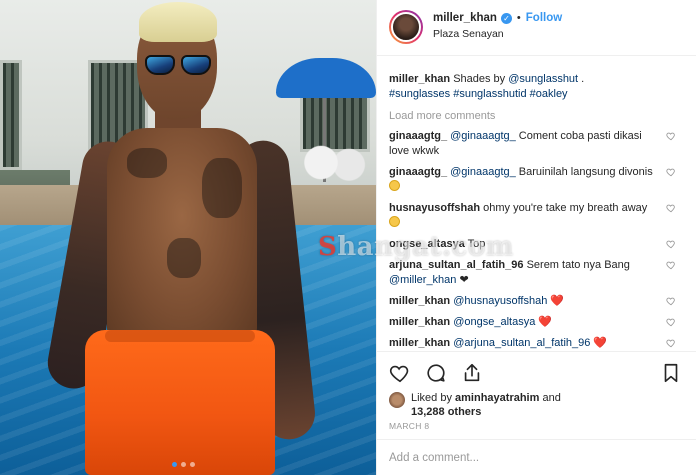 The width and height of the screenshot is (696, 475). Describe the element at coordinates (536, 428) in the screenshot. I see `post-date: MARCH 8` at that location.